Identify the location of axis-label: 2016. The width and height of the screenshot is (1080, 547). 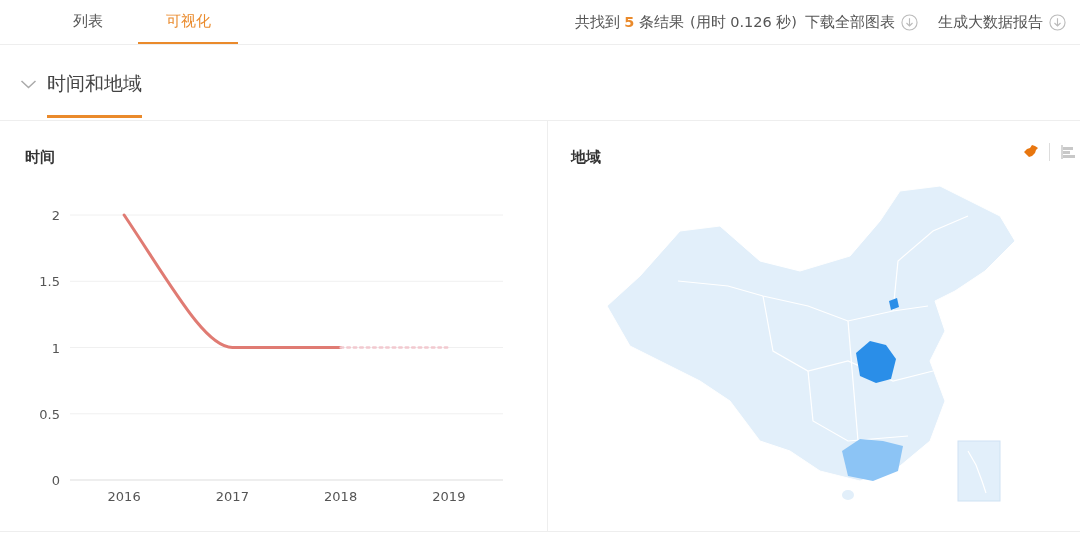
(124, 496).